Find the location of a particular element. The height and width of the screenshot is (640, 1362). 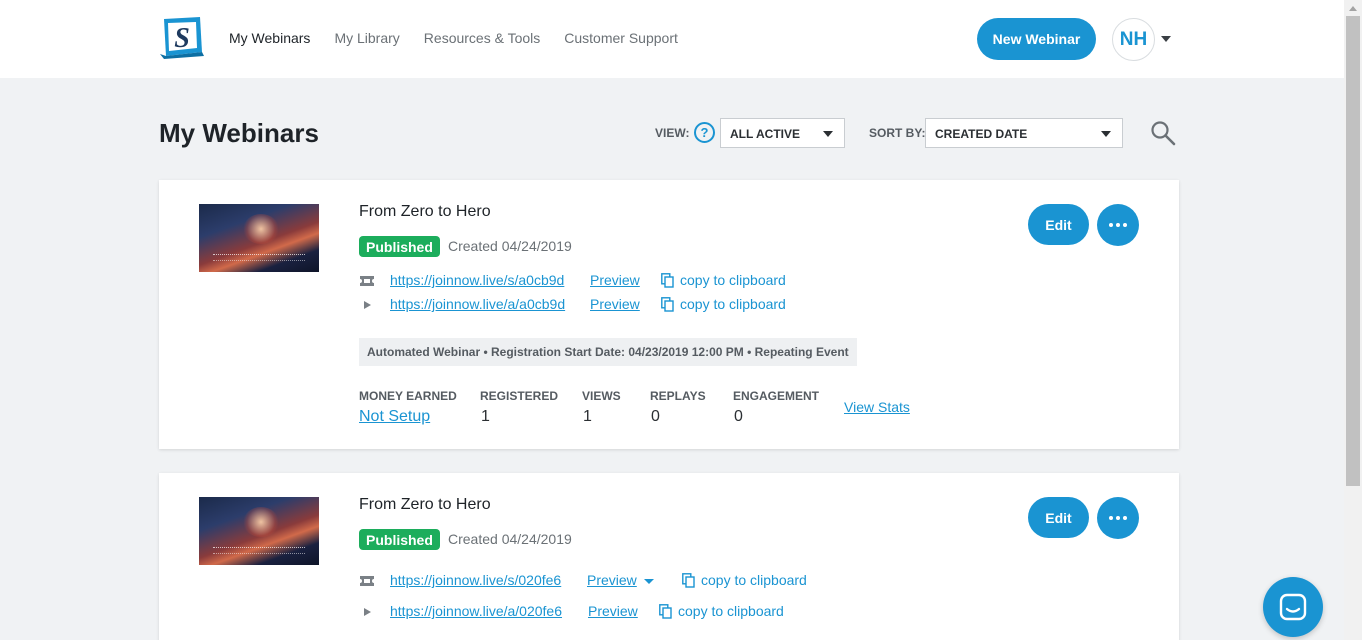

view-select-value: ALL ACTIVE is located at coordinates (765, 134).